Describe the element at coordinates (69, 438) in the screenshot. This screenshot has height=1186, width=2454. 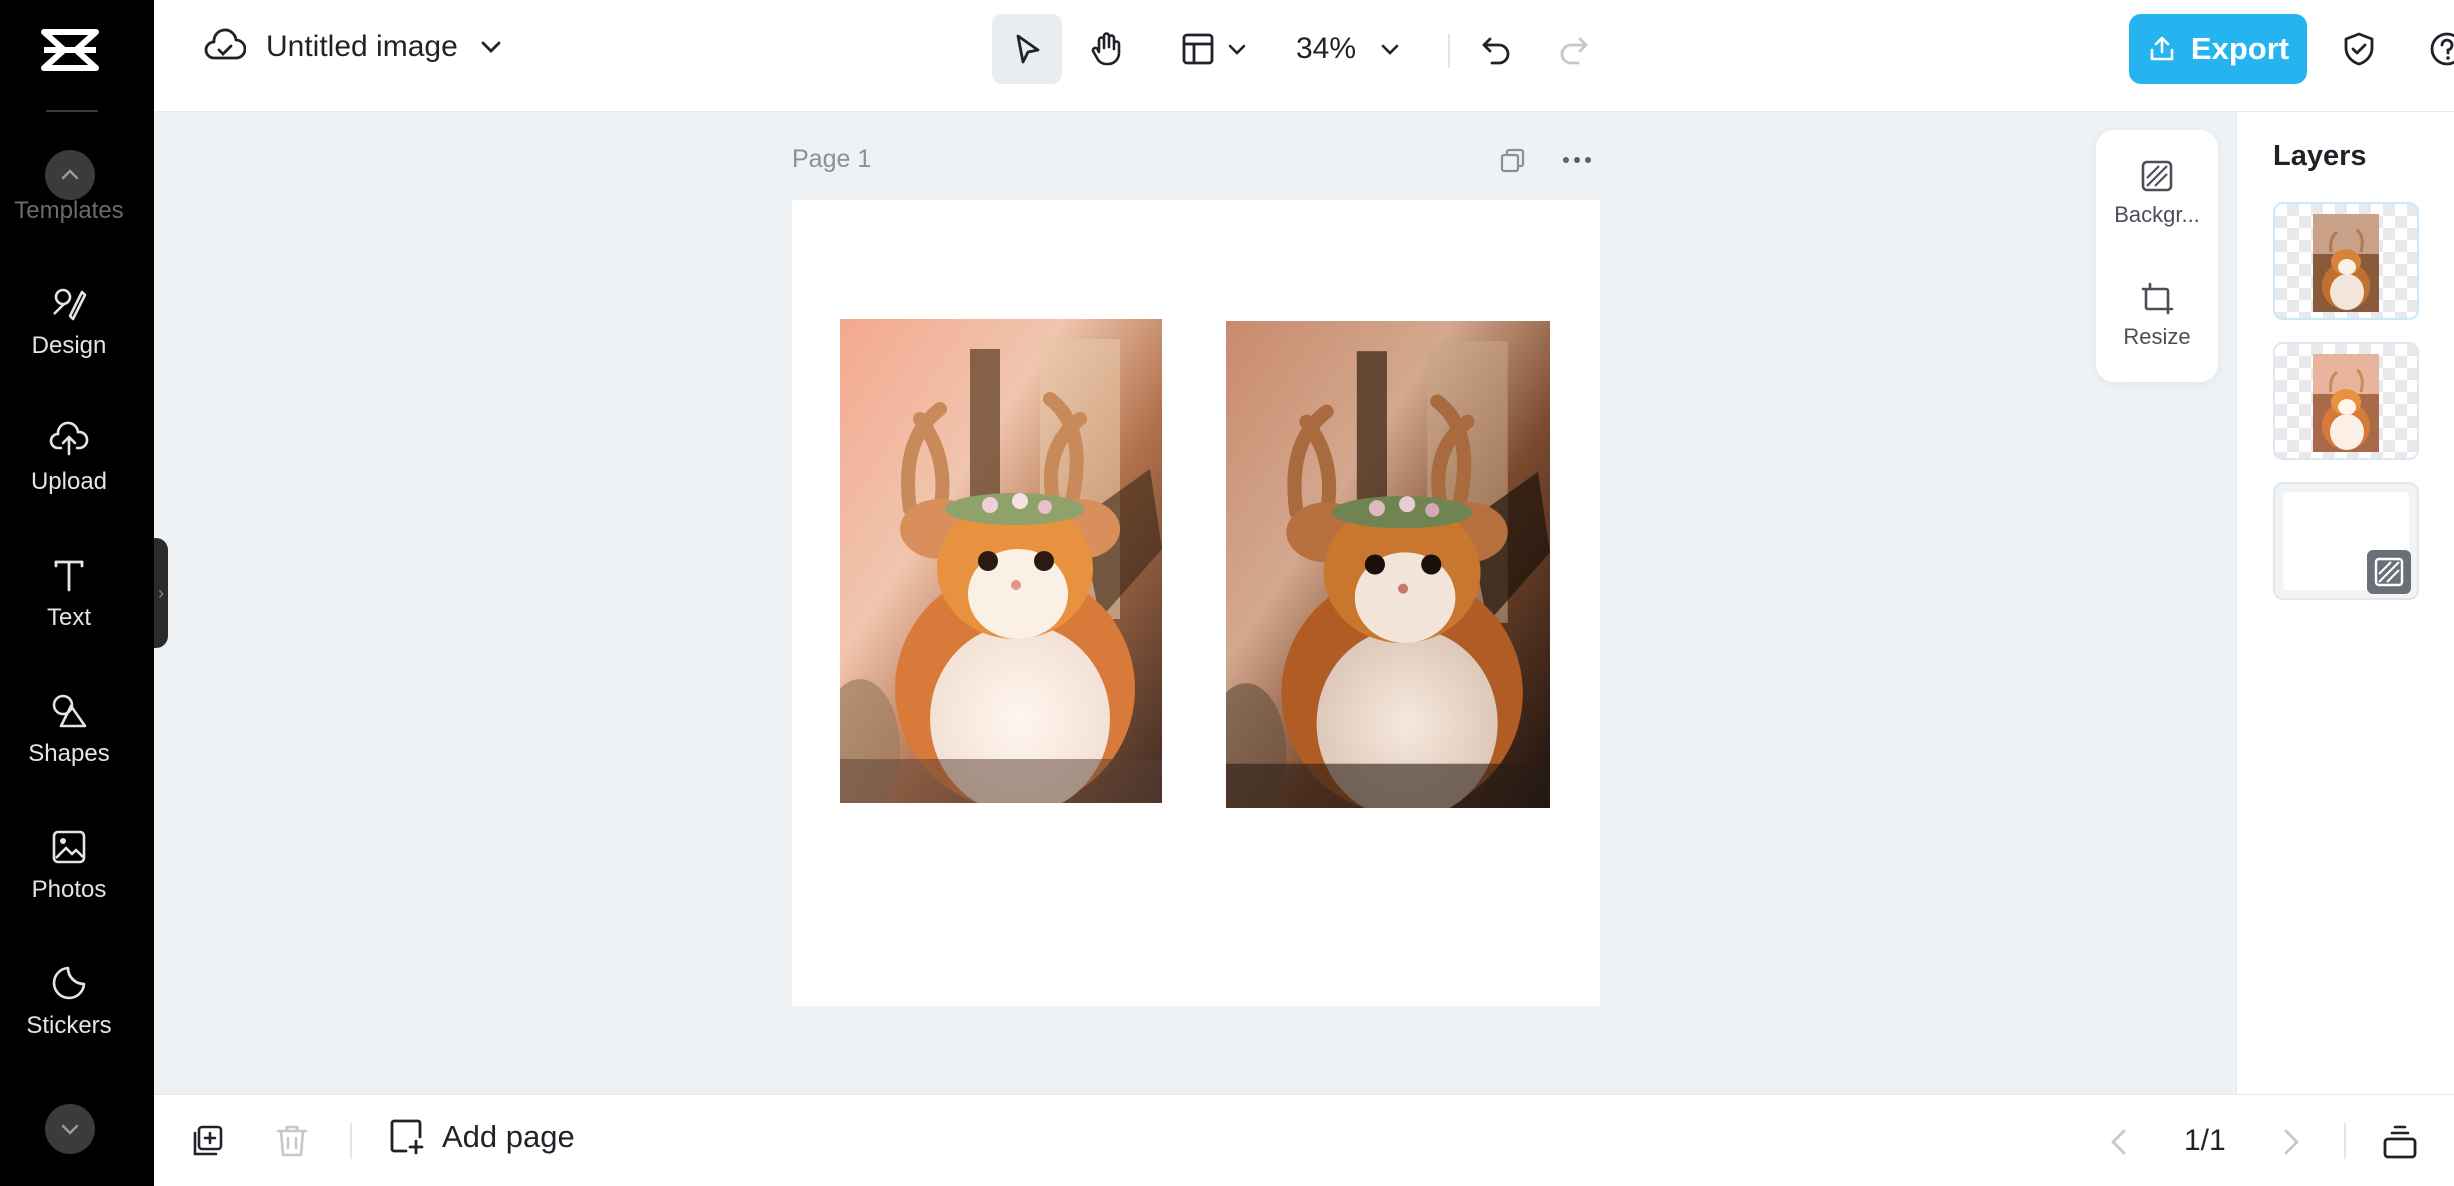
I see `upload-cloud-icon` at that location.